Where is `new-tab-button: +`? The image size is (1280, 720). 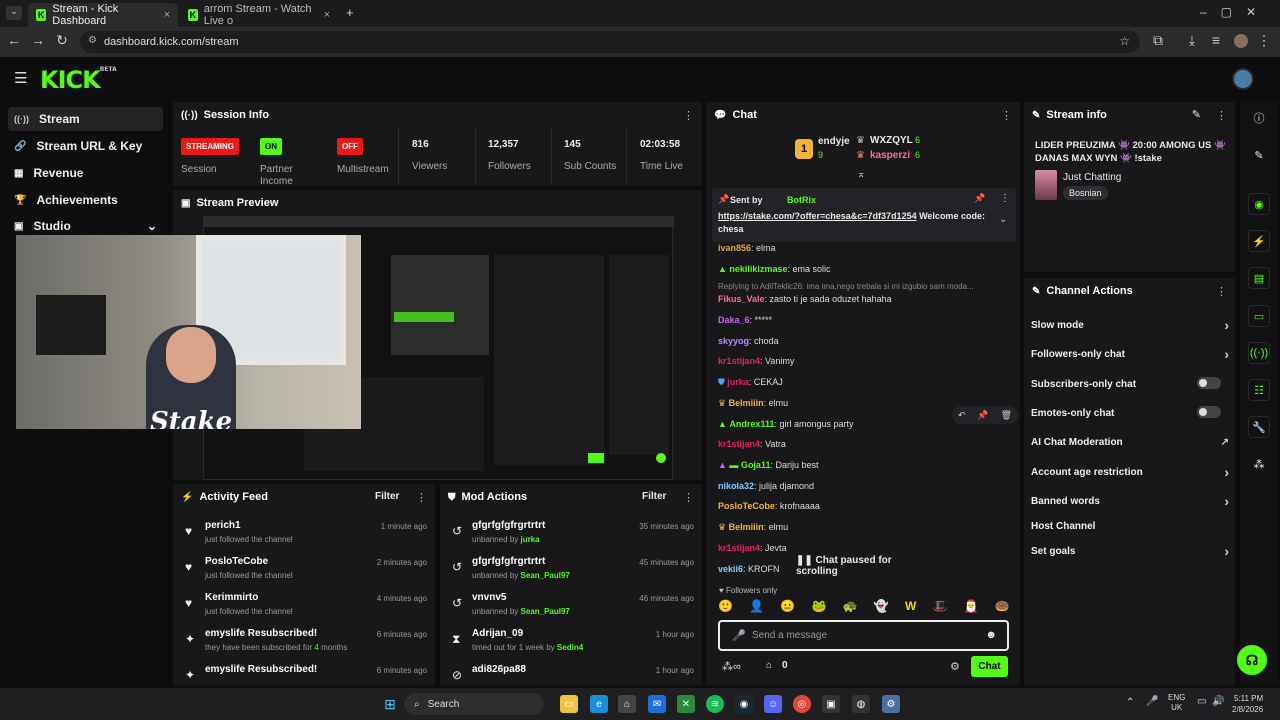
new-tab-button: + is located at coordinates (350, 12).